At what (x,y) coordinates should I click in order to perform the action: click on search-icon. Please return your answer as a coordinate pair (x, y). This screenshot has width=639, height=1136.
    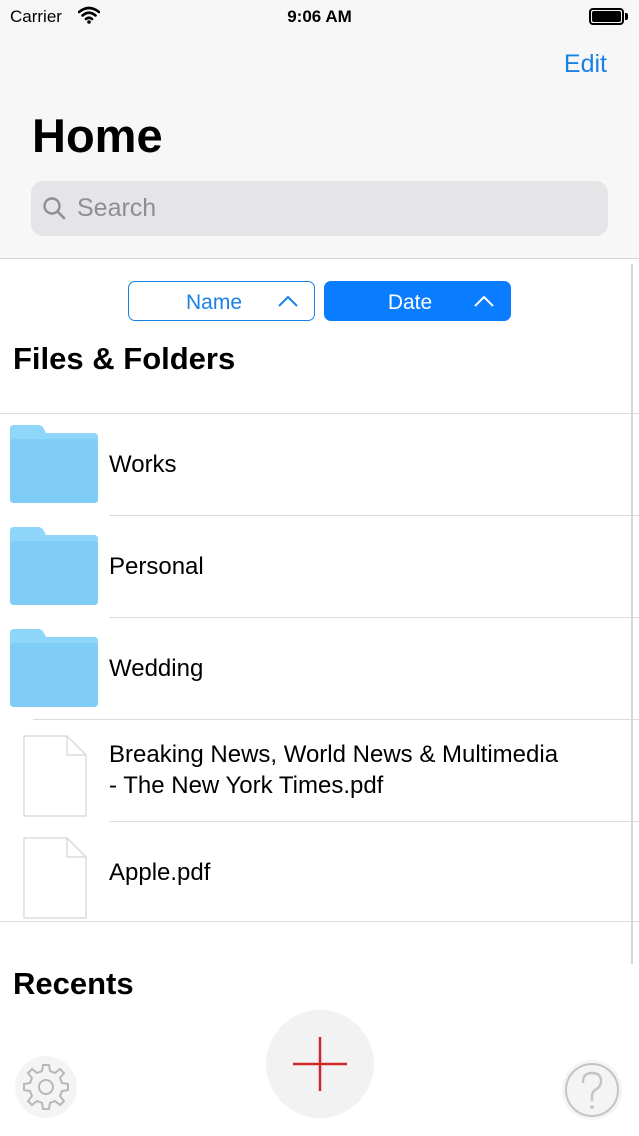
    Looking at the image, I should click on (54, 208).